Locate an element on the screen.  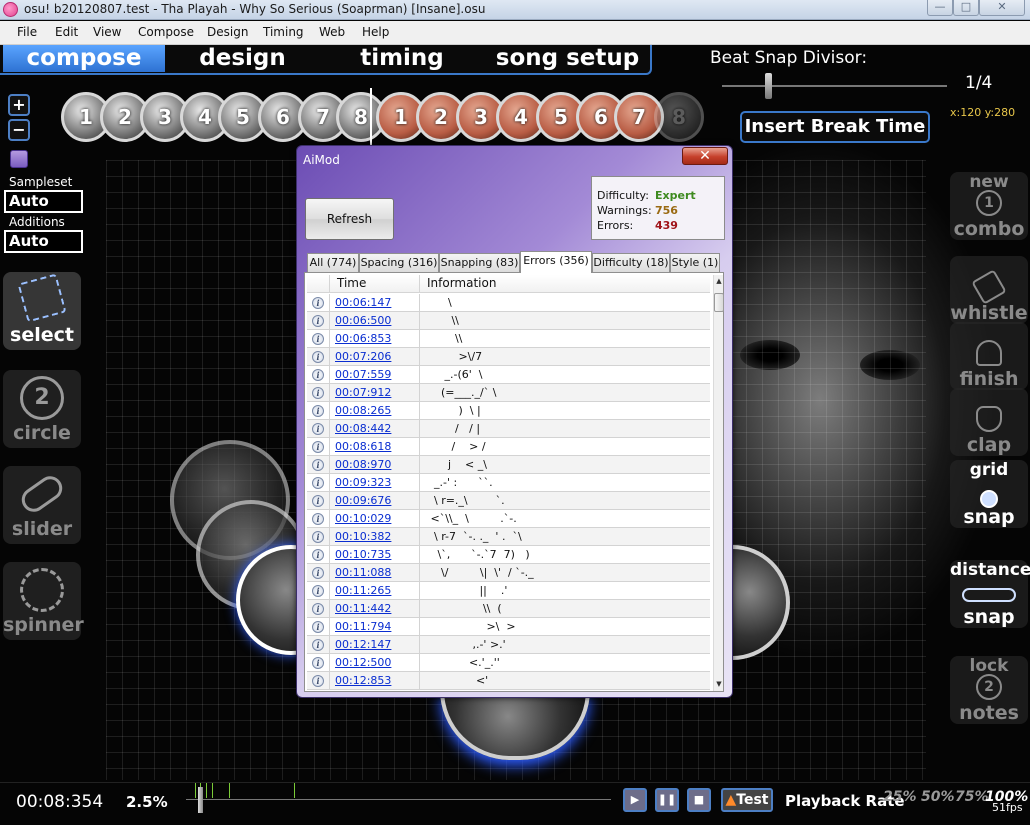
row-time-link: 00:11:265 is located at coordinates (363, 590).